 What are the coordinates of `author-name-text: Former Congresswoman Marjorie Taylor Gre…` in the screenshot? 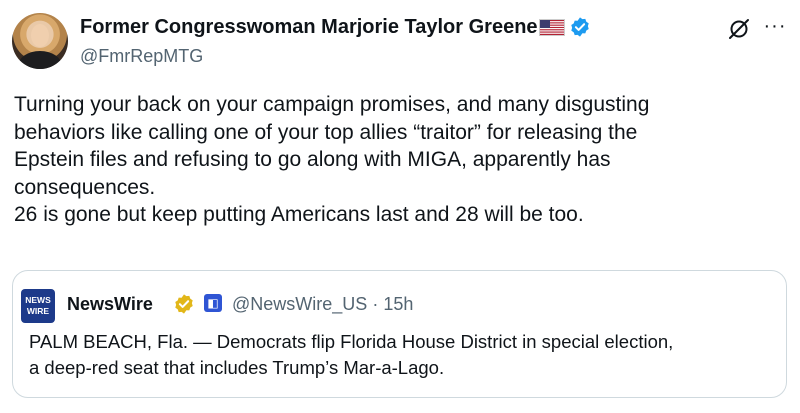 It's located at (309, 27).